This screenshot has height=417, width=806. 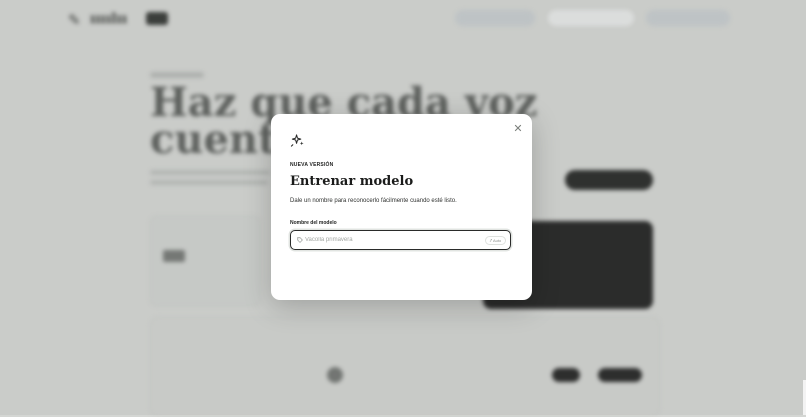 I want to click on auto-generate-label: Auto, so click(x=497, y=240).